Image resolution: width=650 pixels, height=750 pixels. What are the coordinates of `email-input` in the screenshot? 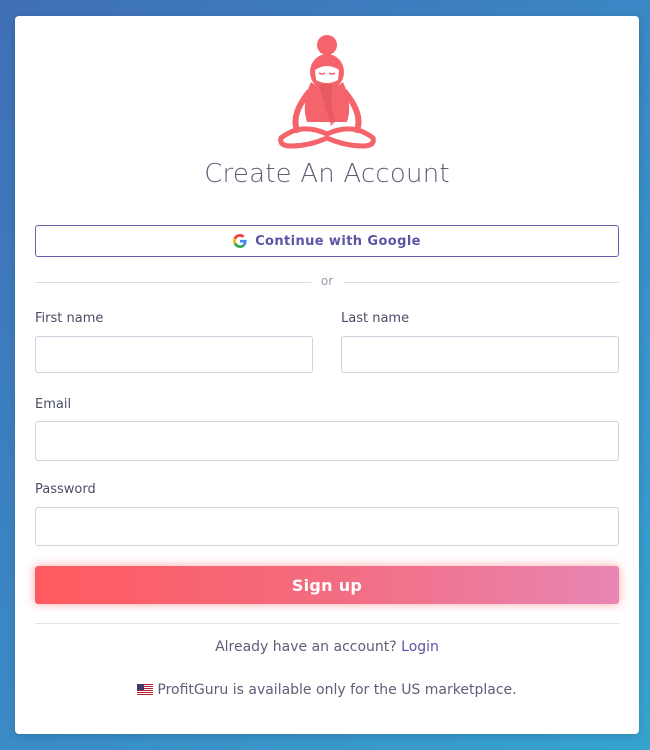 It's located at (327, 441).